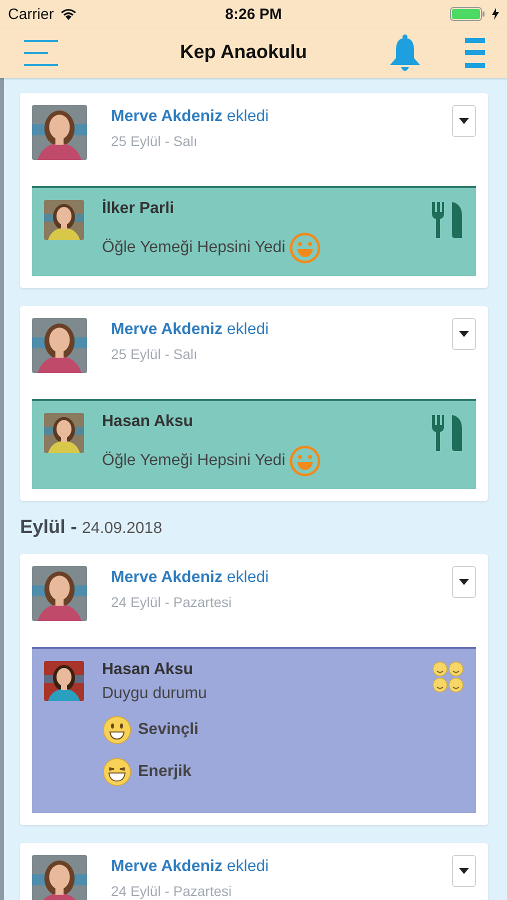 Image resolution: width=507 pixels, height=900 pixels. I want to click on child-name: İlker Parli, so click(139, 209).